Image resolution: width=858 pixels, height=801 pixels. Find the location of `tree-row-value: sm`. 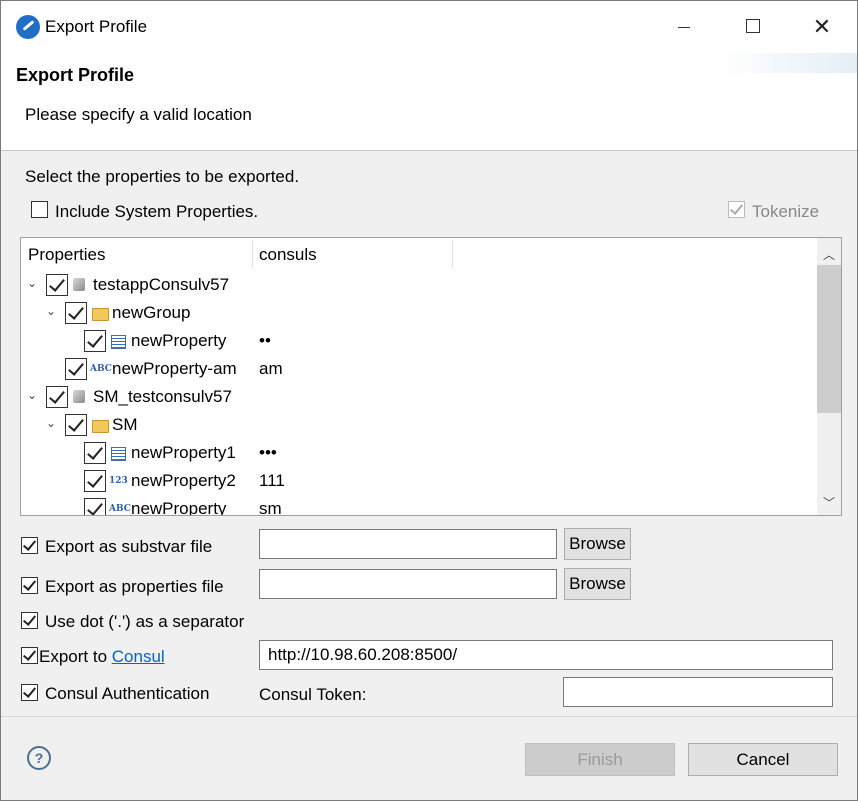

tree-row-value: sm is located at coordinates (270, 507).